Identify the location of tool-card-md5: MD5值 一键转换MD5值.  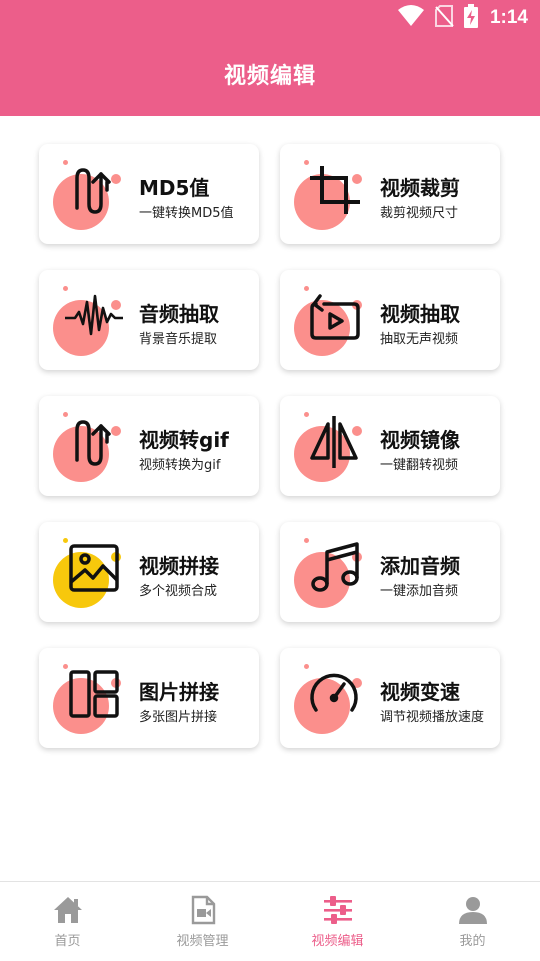
(149, 194).